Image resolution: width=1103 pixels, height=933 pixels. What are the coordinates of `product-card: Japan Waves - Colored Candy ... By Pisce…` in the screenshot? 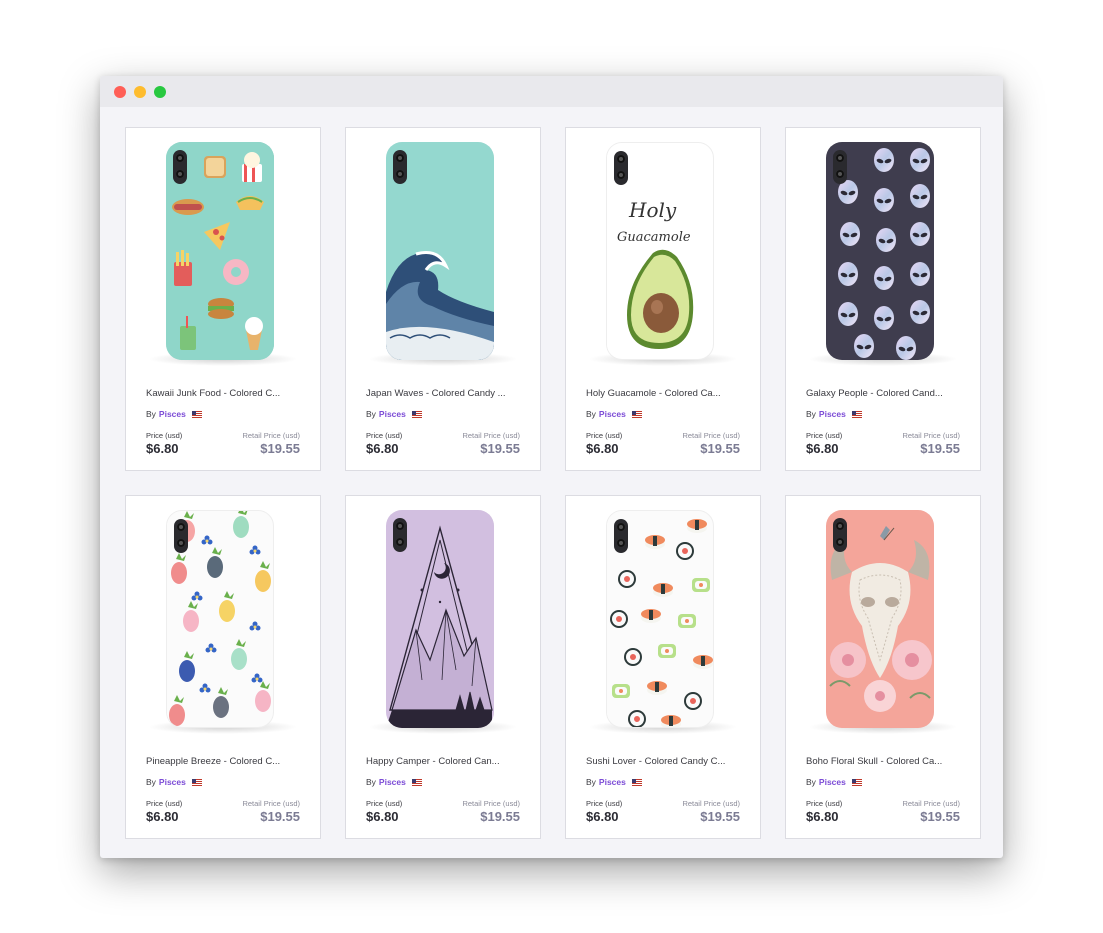 It's located at (443, 299).